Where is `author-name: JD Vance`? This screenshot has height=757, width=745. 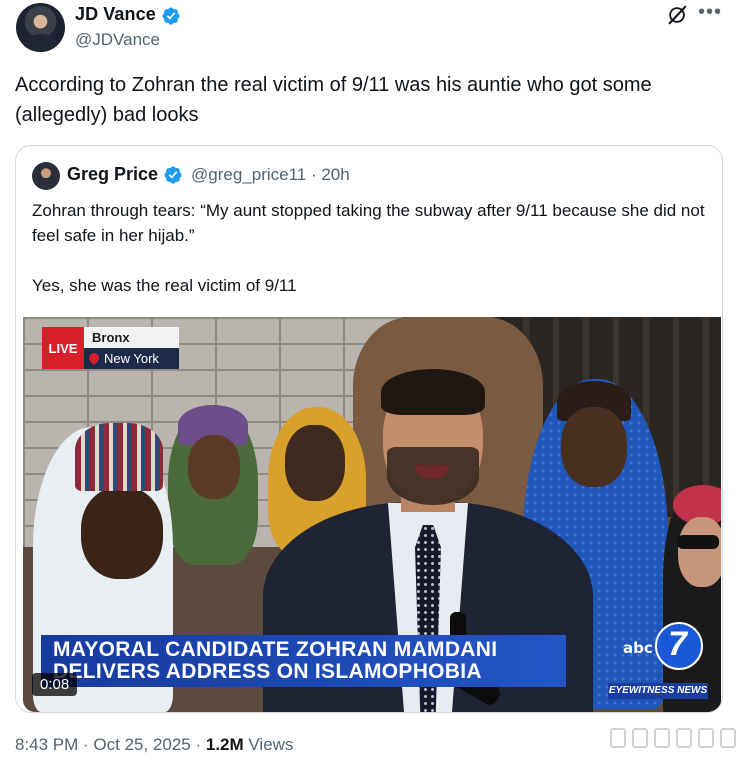
author-name: JD Vance is located at coordinates (115, 14).